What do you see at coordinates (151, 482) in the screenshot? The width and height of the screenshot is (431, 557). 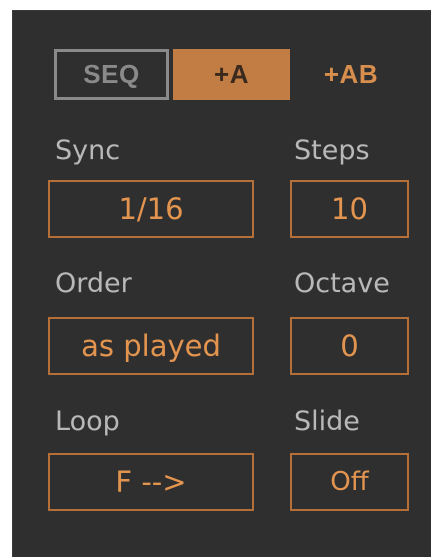 I see `loop-field: F -->` at bounding box center [151, 482].